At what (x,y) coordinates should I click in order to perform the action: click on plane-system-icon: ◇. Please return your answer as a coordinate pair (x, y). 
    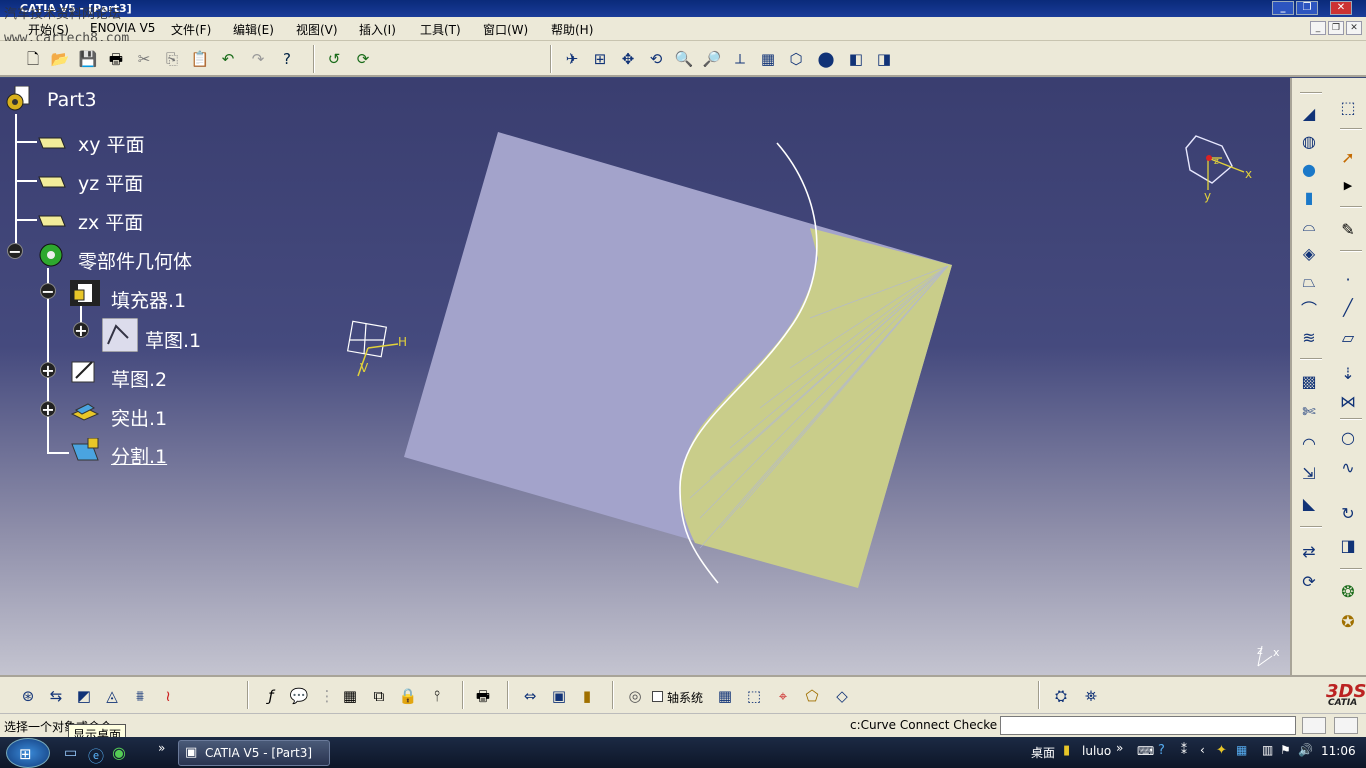
    Looking at the image, I should click on (842, 696).